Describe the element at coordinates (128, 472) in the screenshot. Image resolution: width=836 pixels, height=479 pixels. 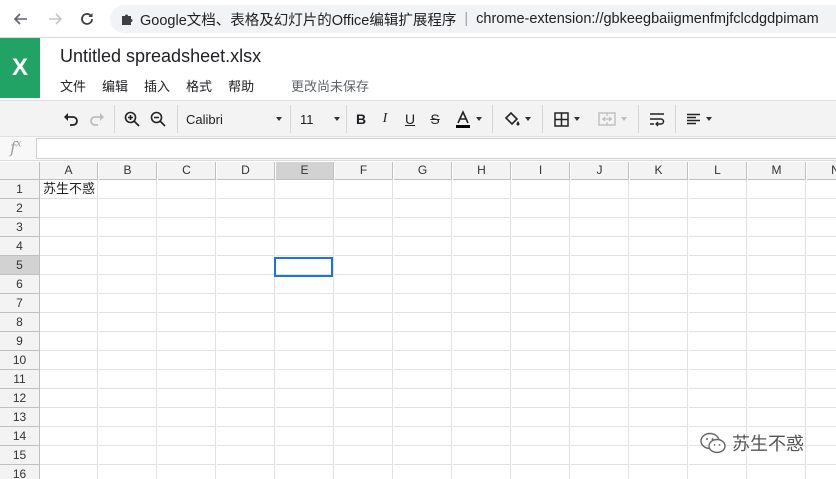
I see `cell-b16` at that location.